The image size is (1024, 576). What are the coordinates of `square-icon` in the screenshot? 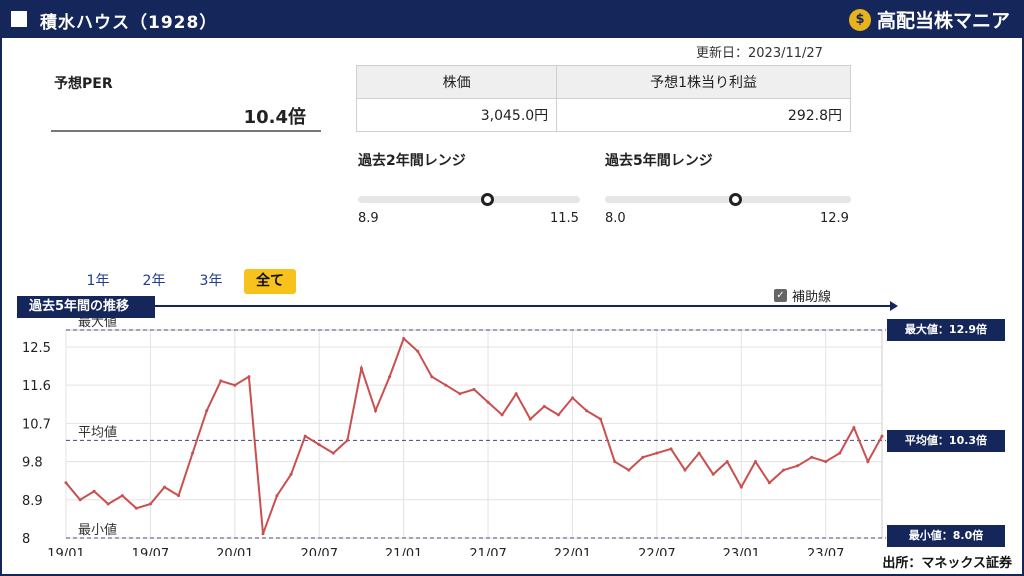 It's located at (19, 19).